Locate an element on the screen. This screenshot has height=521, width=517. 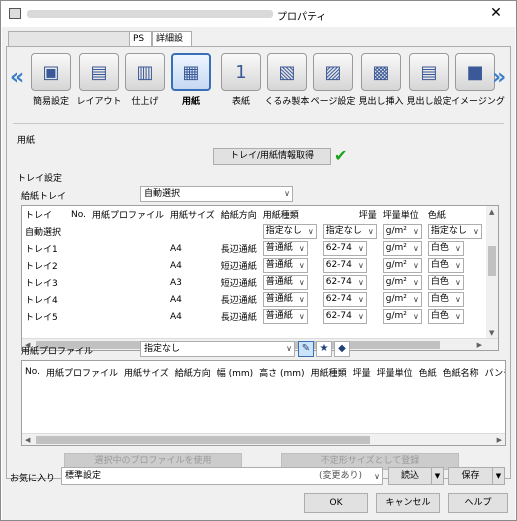
tray-row: トレイ3 A3 短辺通紙普通紙 62-74 g/m² 白色 is located at coordinates (260, 282).